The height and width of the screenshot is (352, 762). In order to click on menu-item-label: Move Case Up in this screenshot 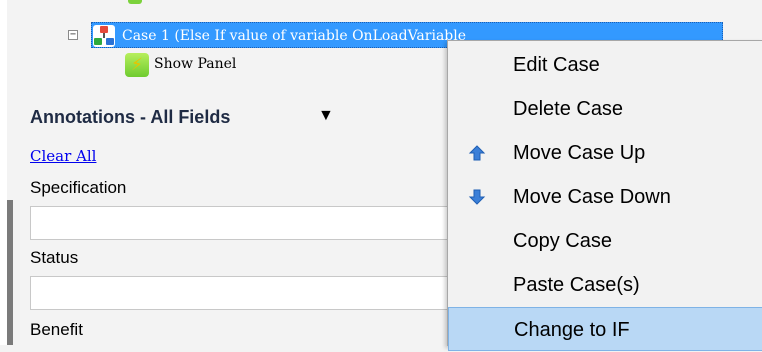, I will do `click(579, 153)`.